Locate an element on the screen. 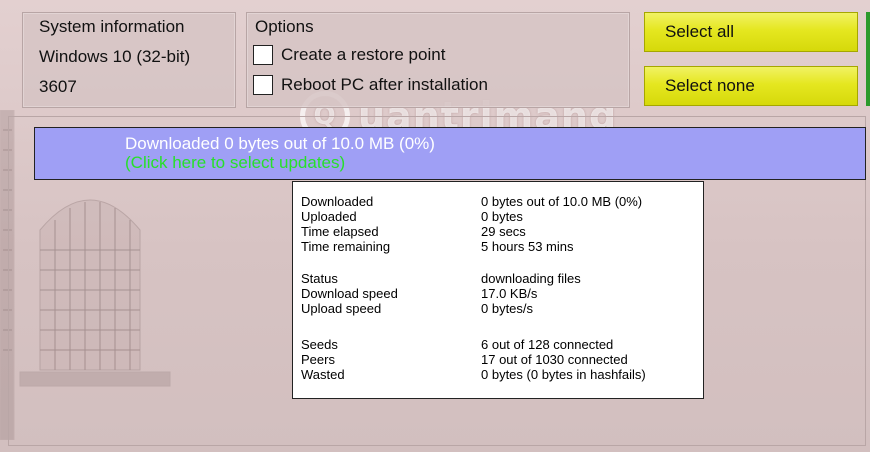  detail-value: 0 bytes/s is located at coordinates (507, 308).